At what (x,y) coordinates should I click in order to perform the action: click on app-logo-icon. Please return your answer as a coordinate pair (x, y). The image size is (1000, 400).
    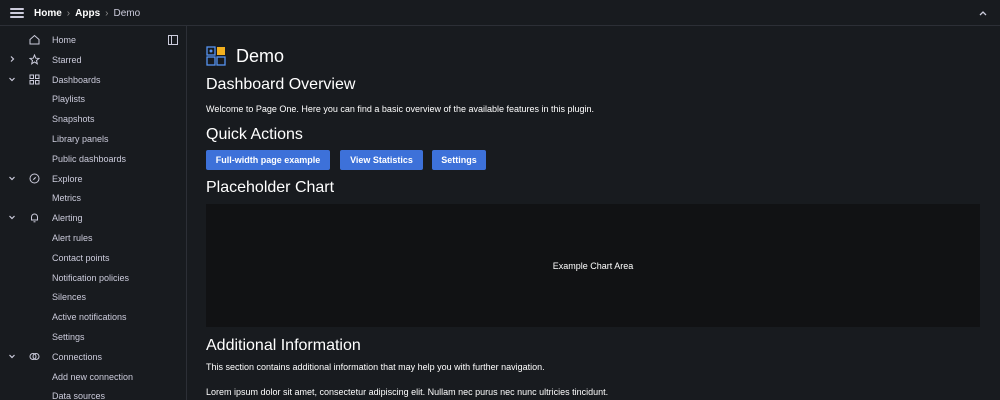
    Looking at the image, I should click on (216, 56).